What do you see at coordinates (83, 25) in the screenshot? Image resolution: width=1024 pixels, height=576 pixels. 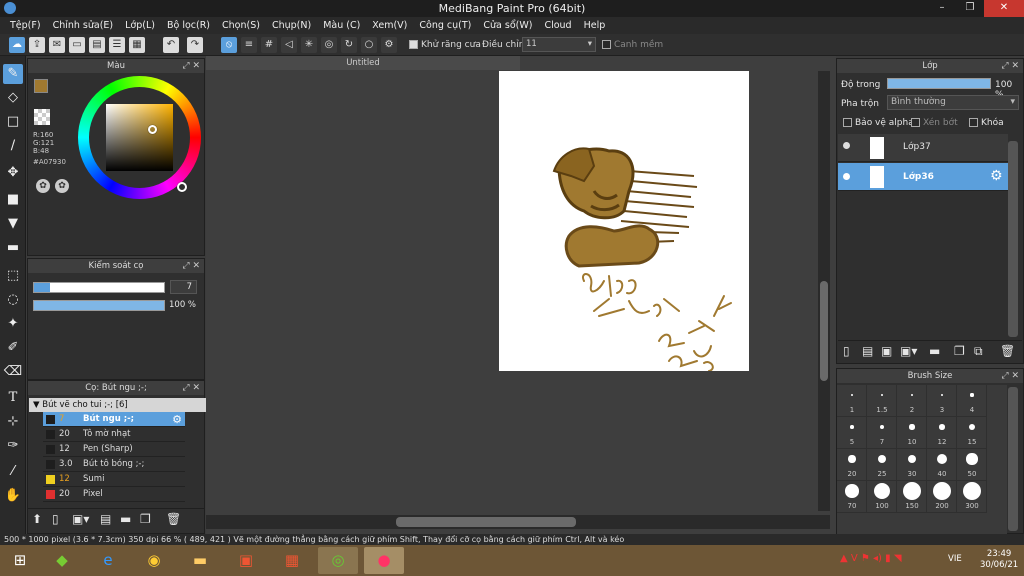 I see `menu-edit: Chỉnh sửa(E)` at bounding box center [83, 25].